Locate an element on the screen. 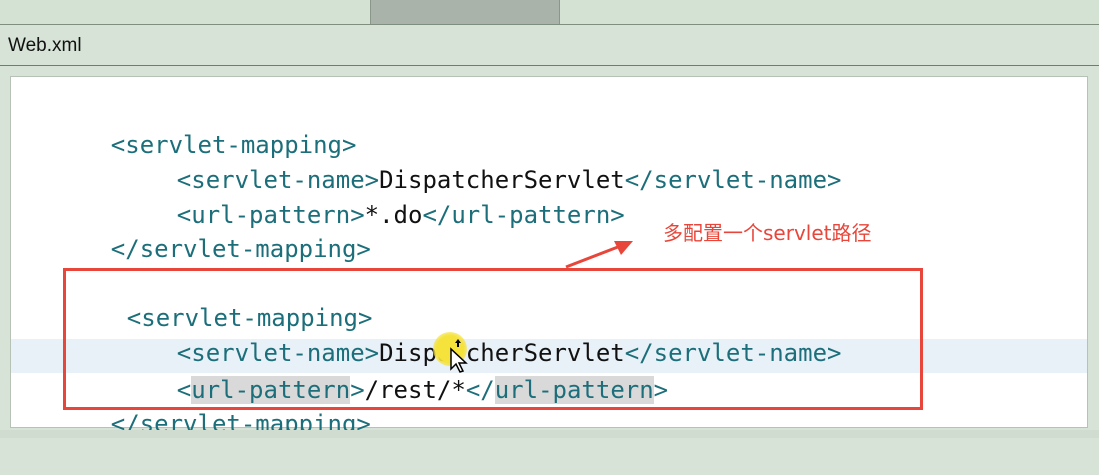  bottom-strip is located at coordinates (549, 434).